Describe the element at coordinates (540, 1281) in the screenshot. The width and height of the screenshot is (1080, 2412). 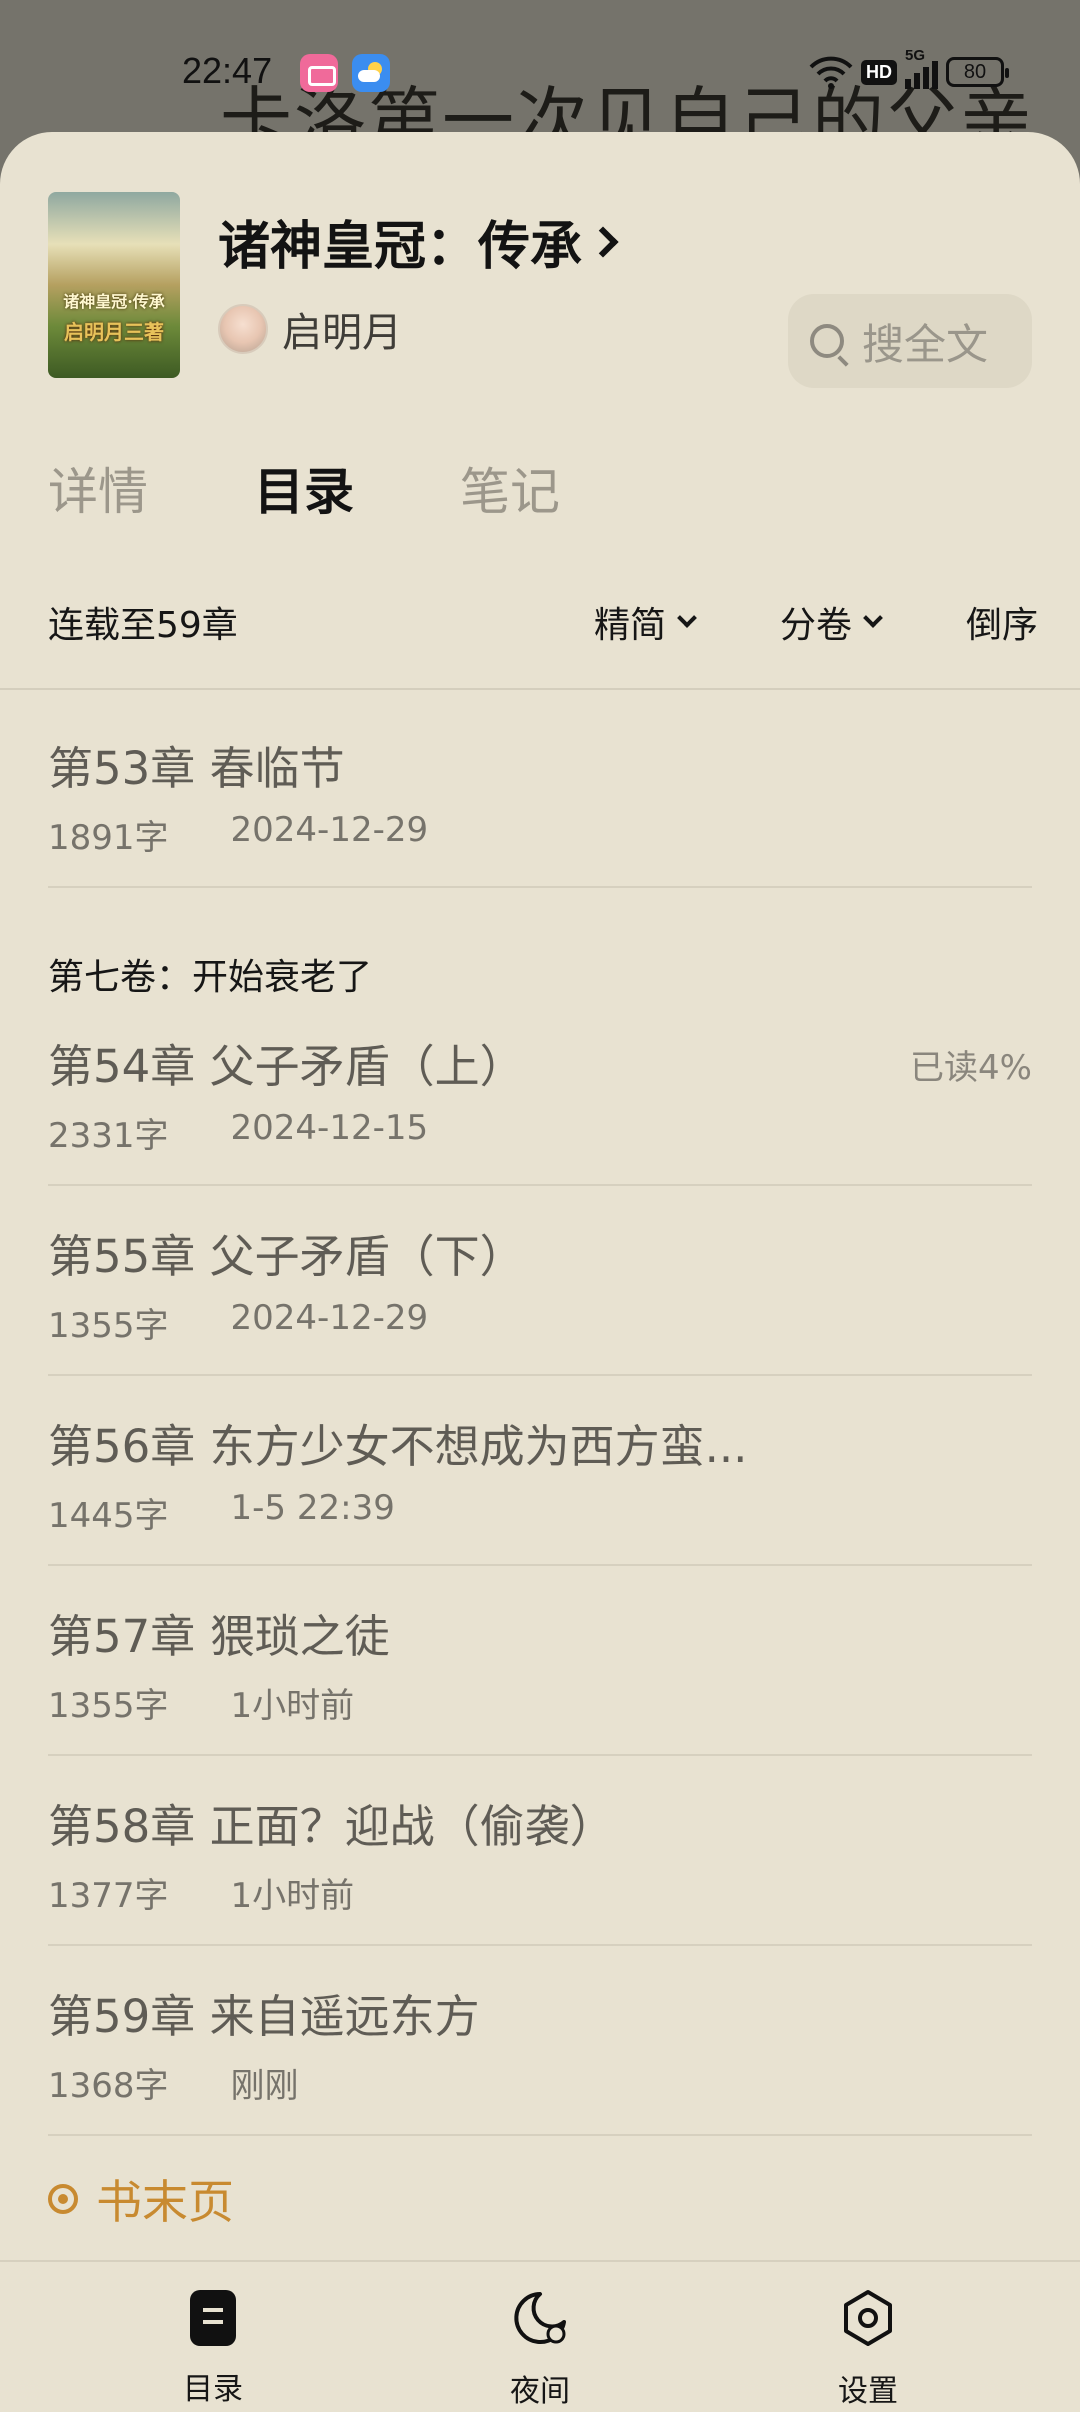
I see `chapter-item: 第55章 父子矛盾（下） 1355字 2024-12-29` at that location.